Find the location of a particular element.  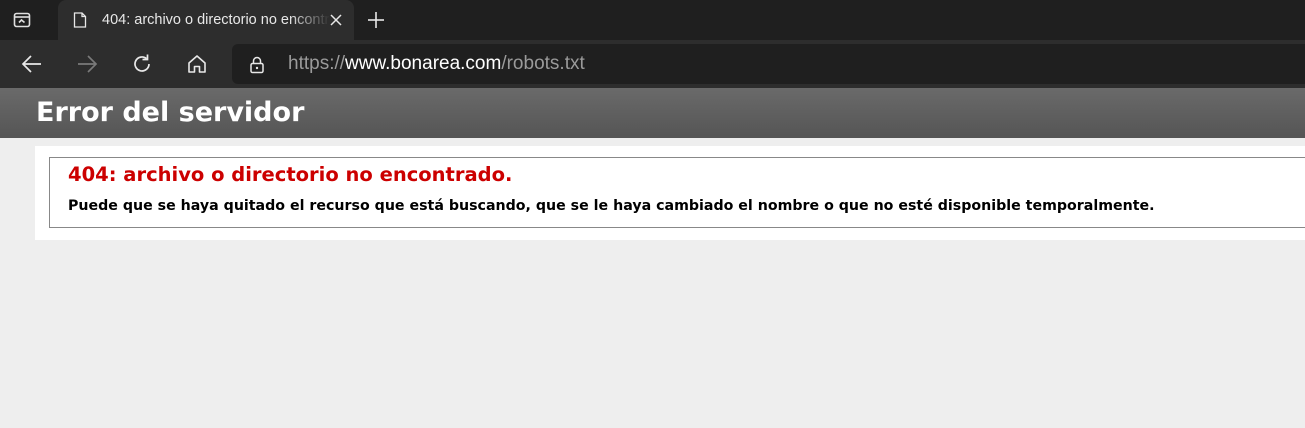

plus-icon is located at coordinates (376, 20).